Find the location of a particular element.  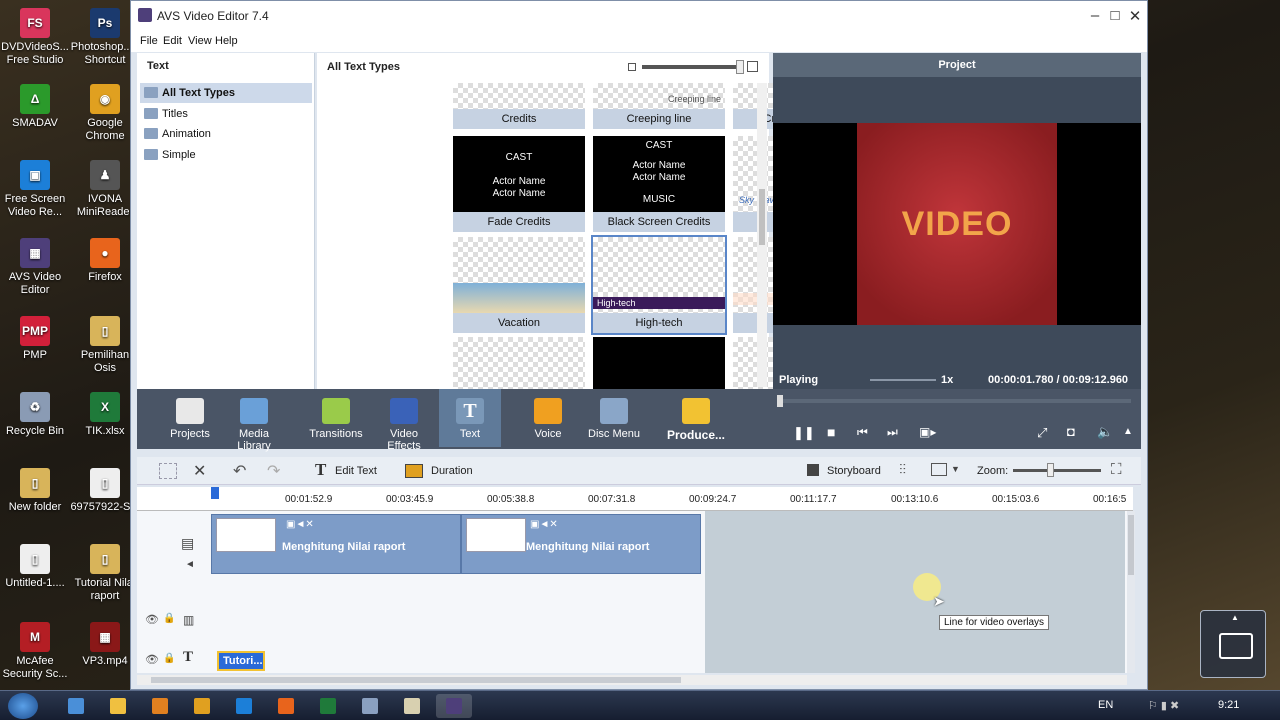

seek-handle is located at coordinates (780, 401).